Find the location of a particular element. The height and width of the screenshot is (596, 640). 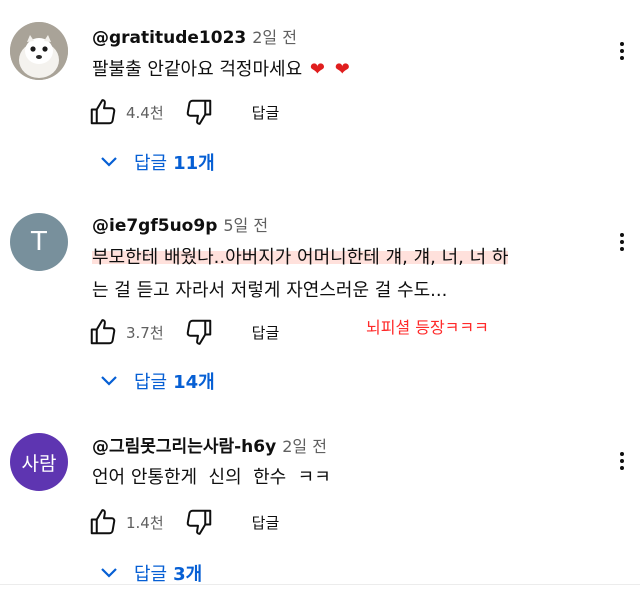

highlighted-text: 부모한테 배웠나..아버지가 어머니한테 걔, 걔, 너, 너 하 is located at coordinates (300, 257).